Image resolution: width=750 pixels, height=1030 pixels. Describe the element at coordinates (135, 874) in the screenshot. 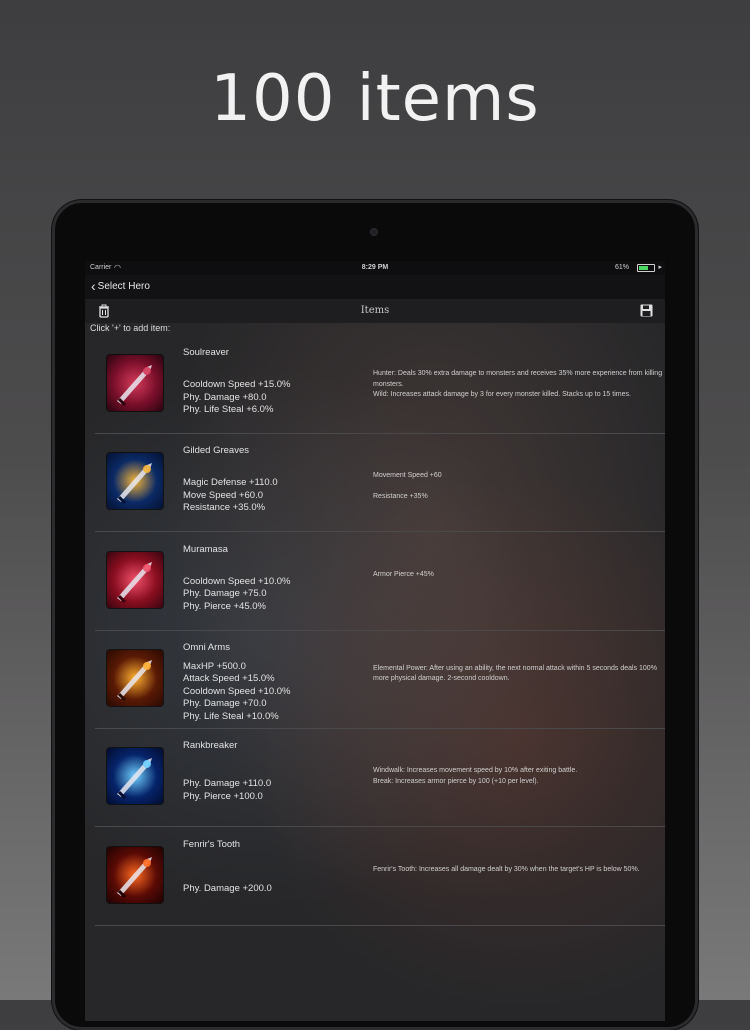

I see `fenrirs-tooth-icon` at that location.